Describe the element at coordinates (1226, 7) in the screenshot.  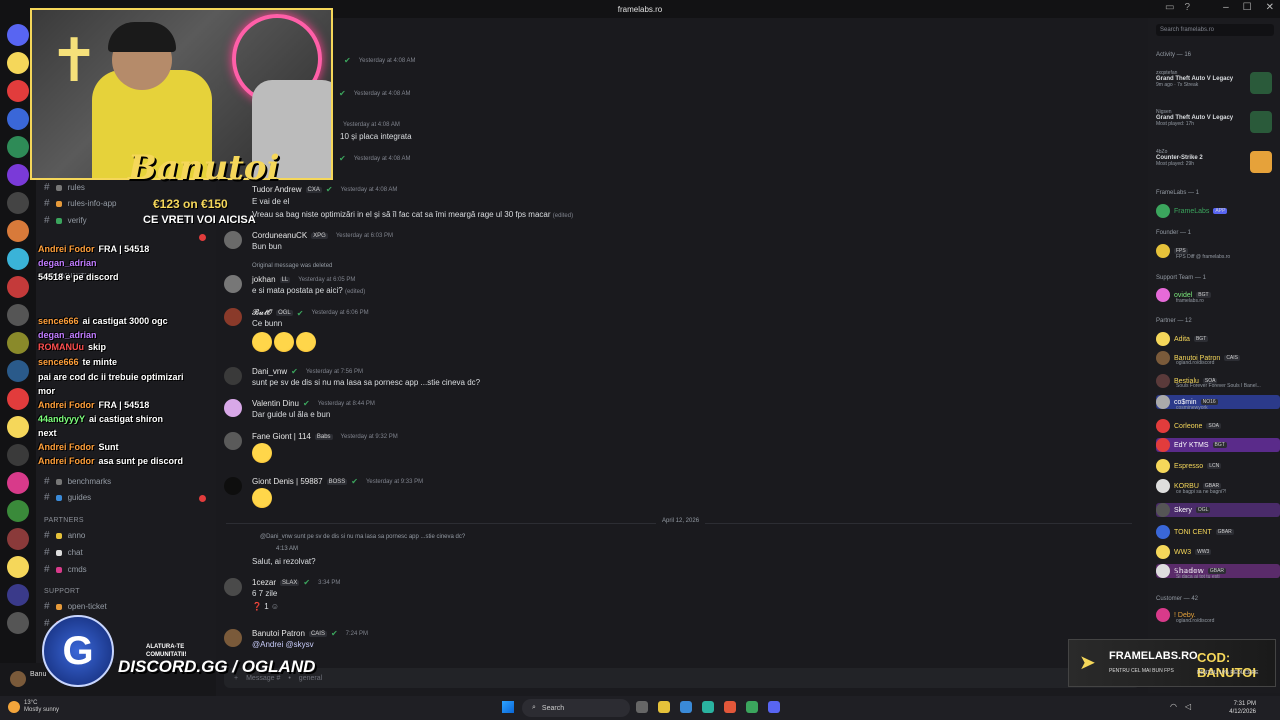
I see `minimize-button: –` at that location.